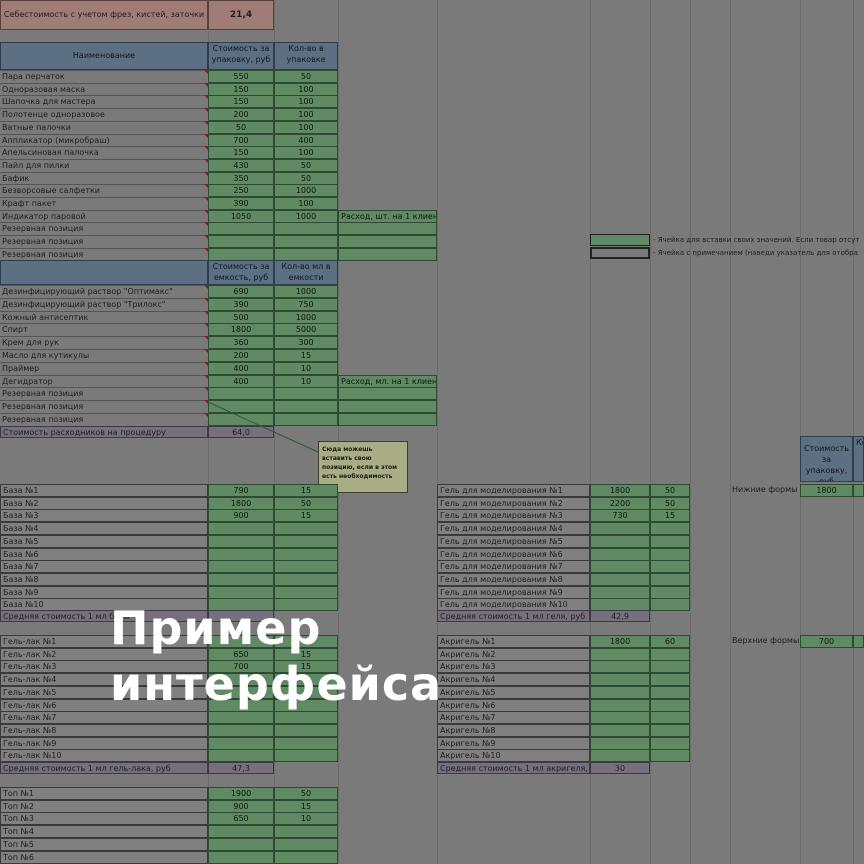  I want to click on gels-row-name: Гель для моделирования №1, so click(513, 490).